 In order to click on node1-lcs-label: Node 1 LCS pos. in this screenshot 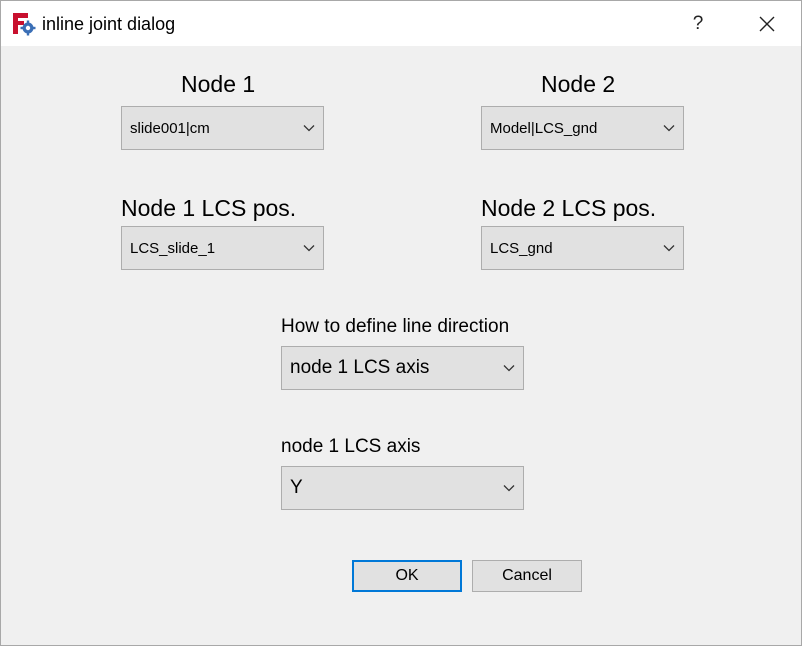, I will do `click(209, 208)`.